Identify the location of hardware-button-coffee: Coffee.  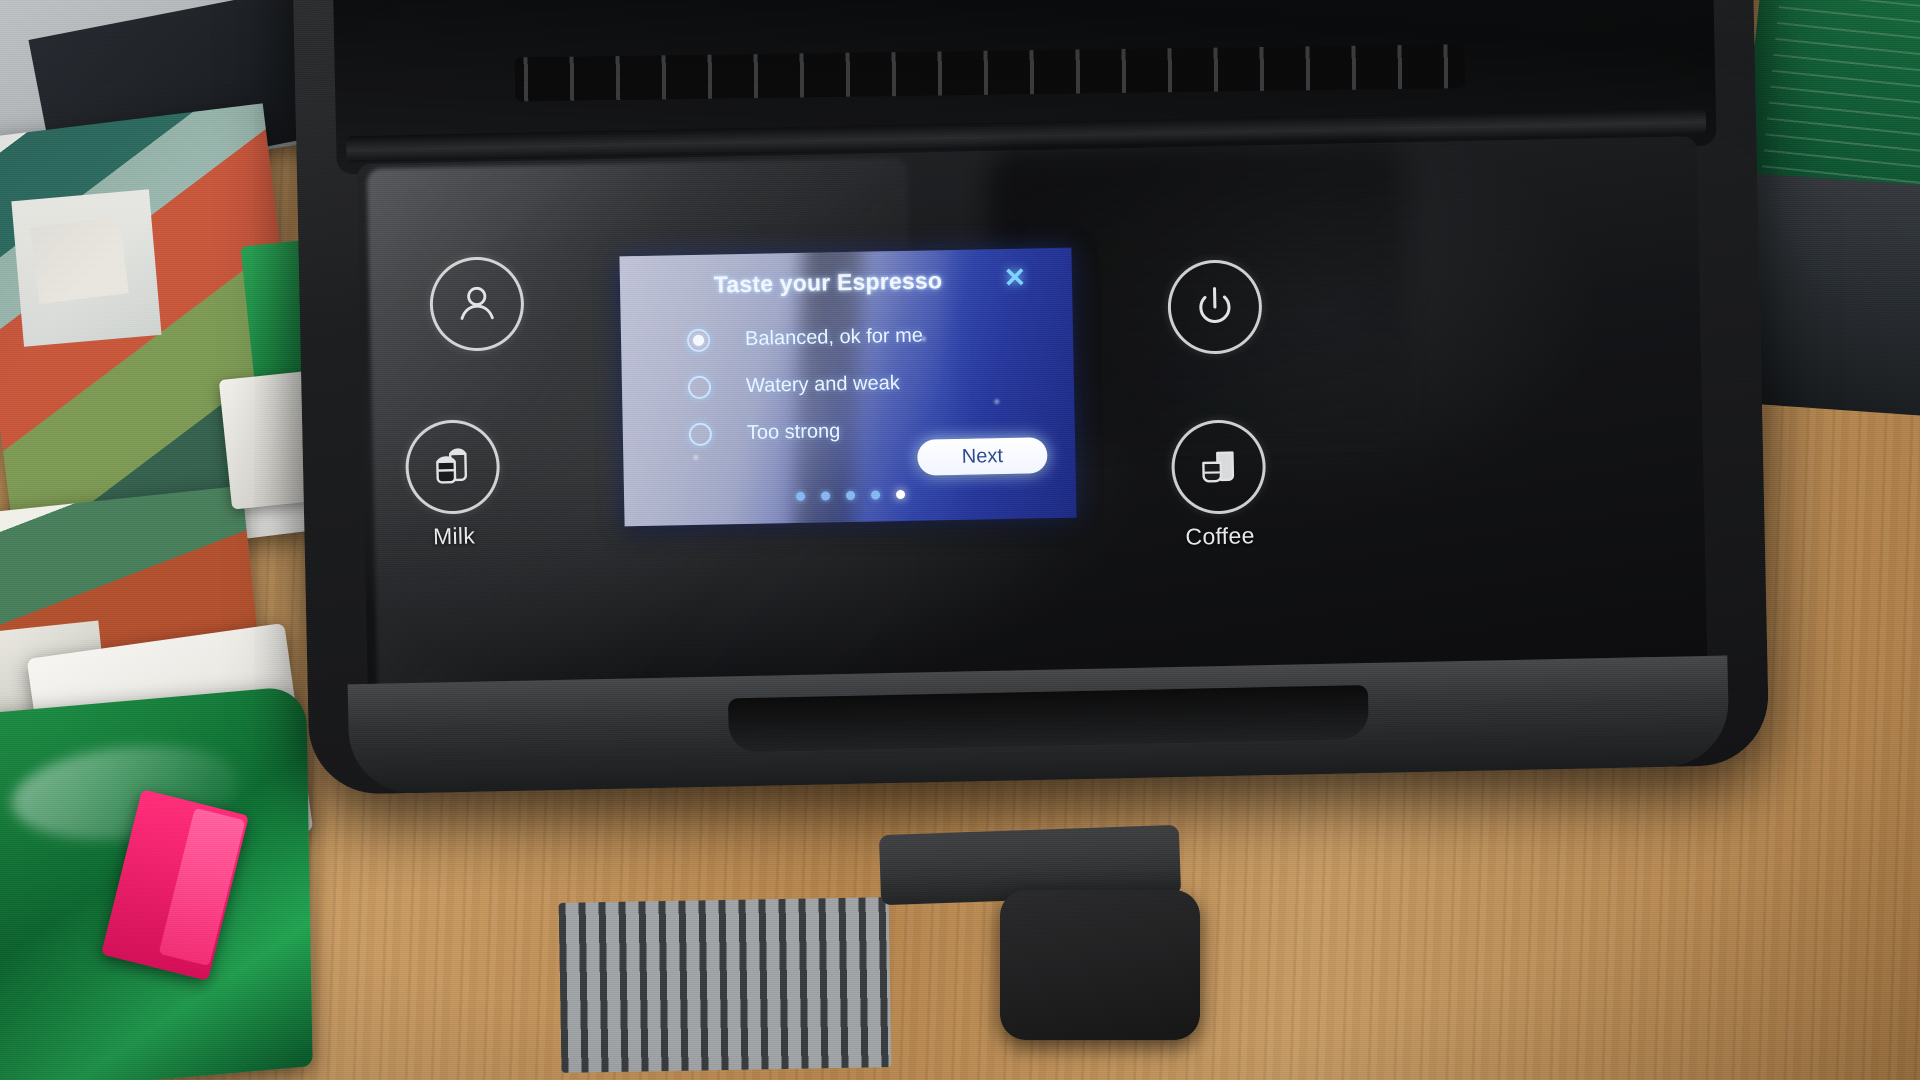
(1219, 485).